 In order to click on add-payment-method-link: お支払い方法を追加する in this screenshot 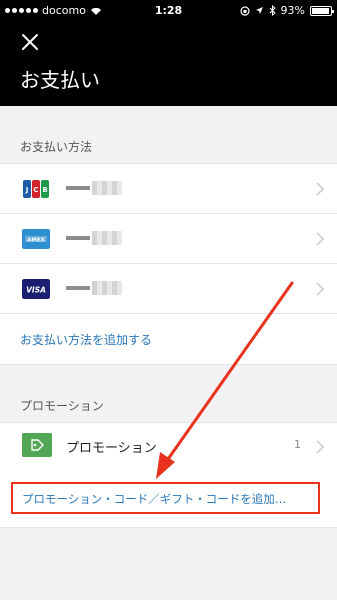, I will do `click(86, 339)`.